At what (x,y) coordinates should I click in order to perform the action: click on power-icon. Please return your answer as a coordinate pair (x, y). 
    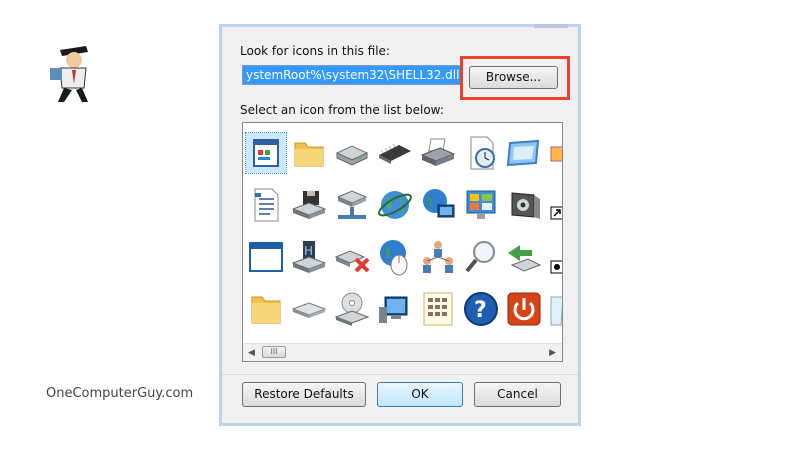
    Looking at the image, I should click on (524, 309).